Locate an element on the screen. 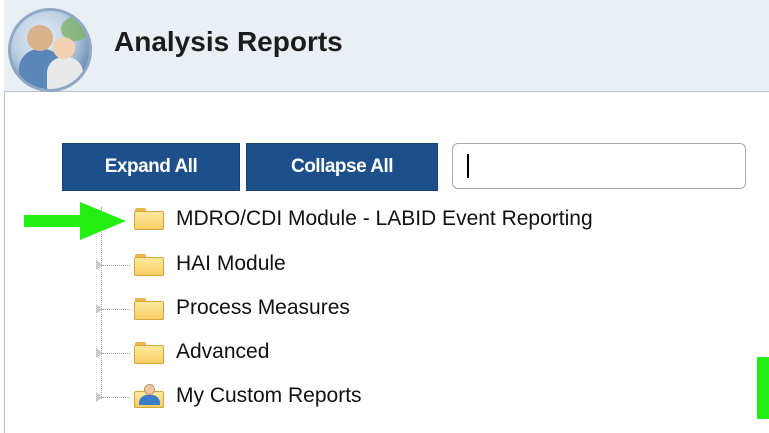 Image resolution: width=769 pixels, height=433 pixels. collapse-all-button: Collapse All is located at coordinates (342, 167).